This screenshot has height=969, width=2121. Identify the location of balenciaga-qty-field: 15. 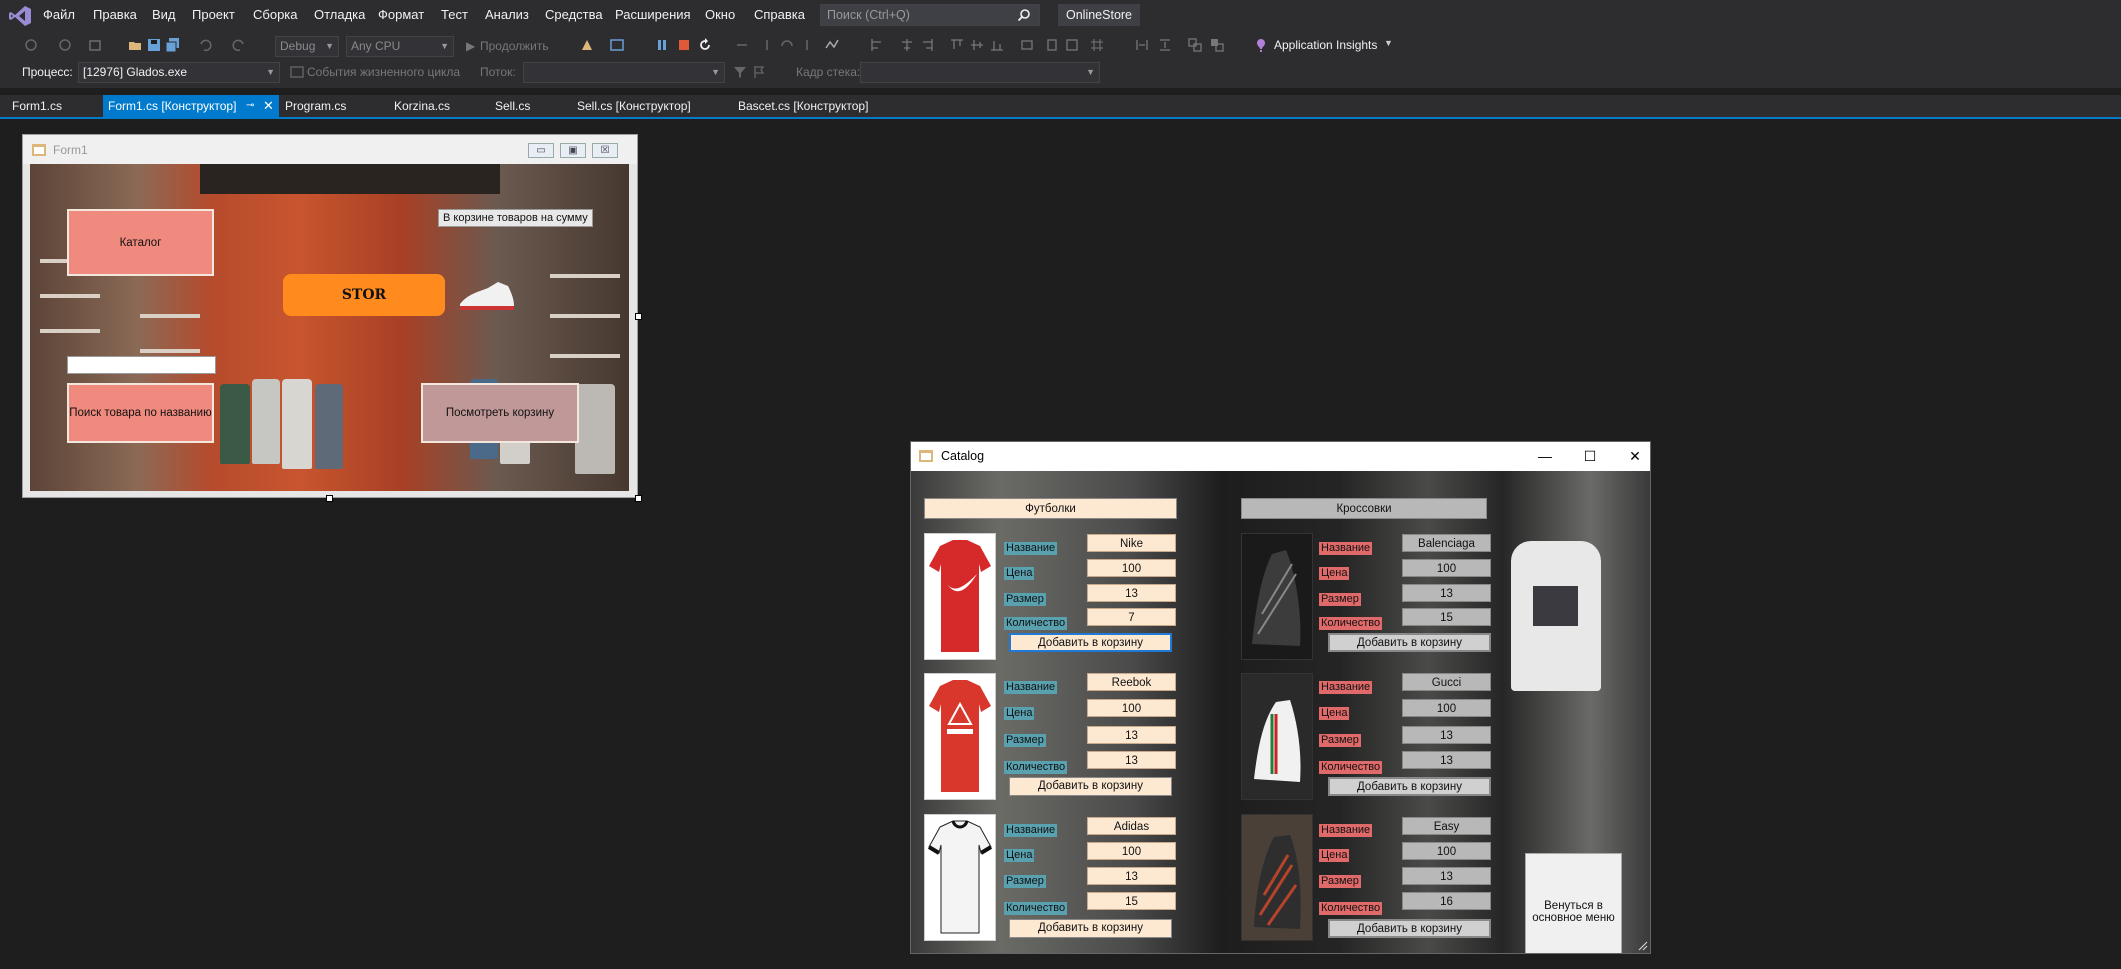
(1446, 617).